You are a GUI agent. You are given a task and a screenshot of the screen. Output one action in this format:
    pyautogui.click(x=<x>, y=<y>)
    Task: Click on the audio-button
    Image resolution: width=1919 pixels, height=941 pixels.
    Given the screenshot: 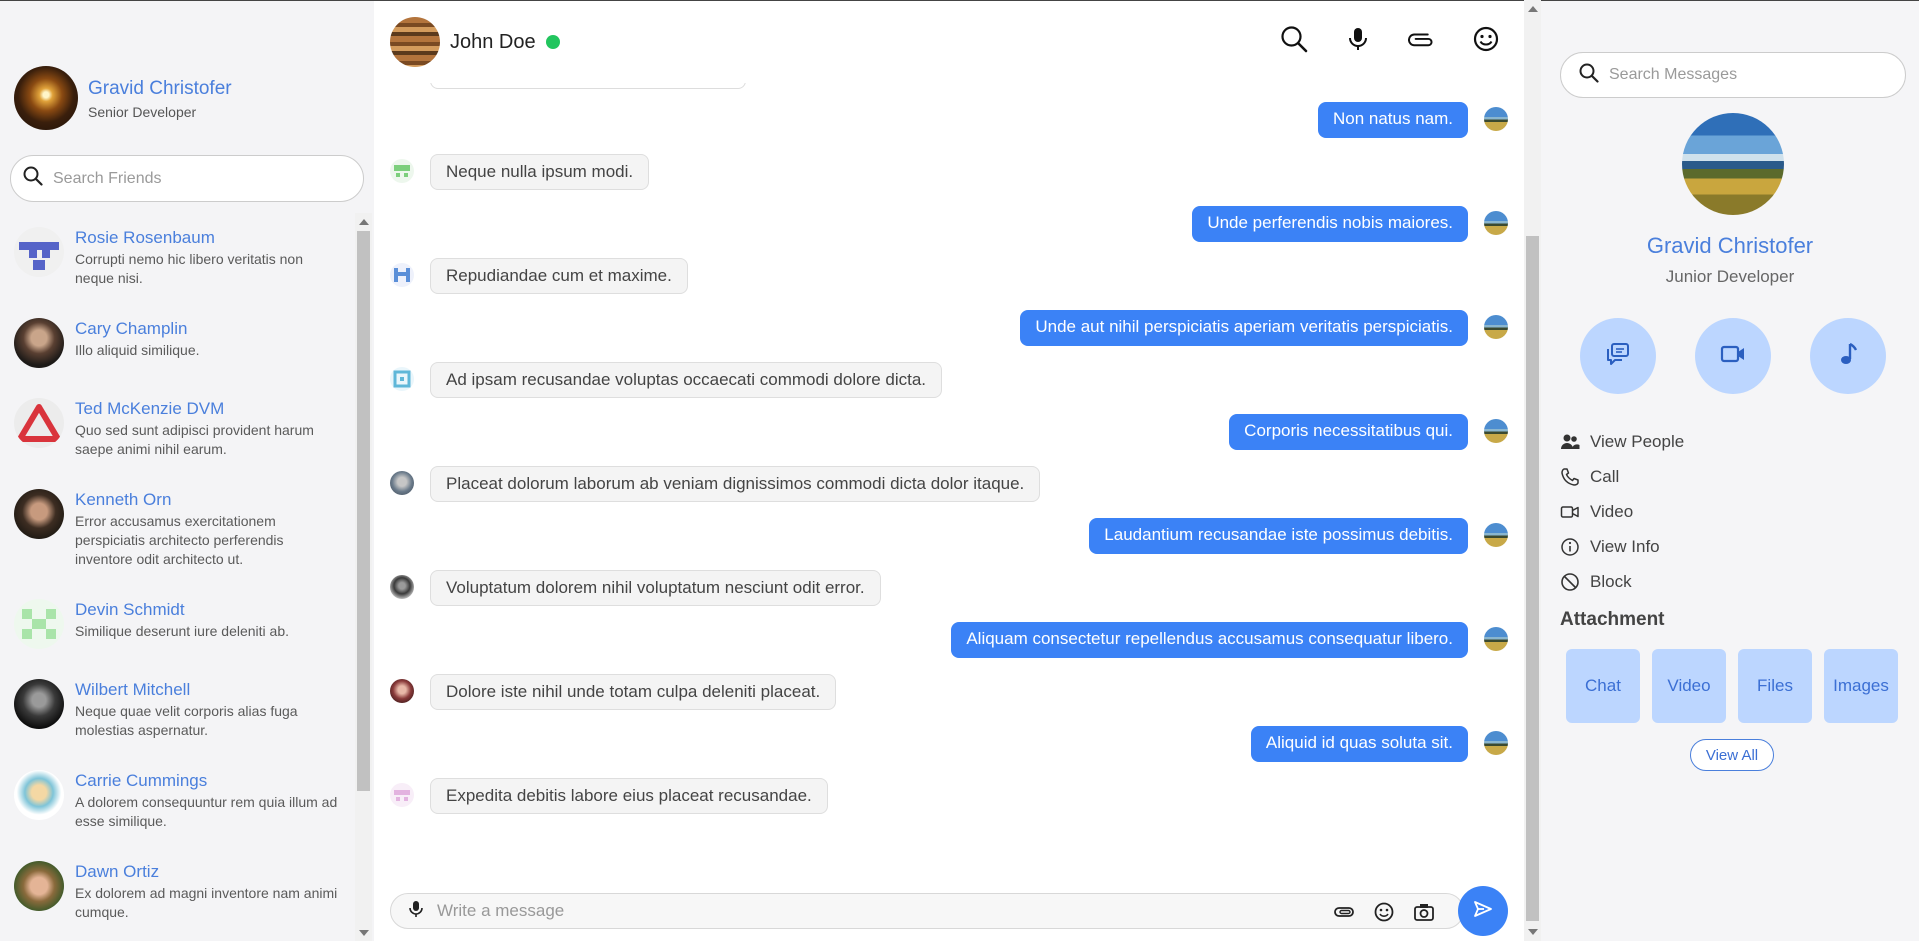 What is the action you would take?
    pyautogui.click(x=1848, y=356)
    